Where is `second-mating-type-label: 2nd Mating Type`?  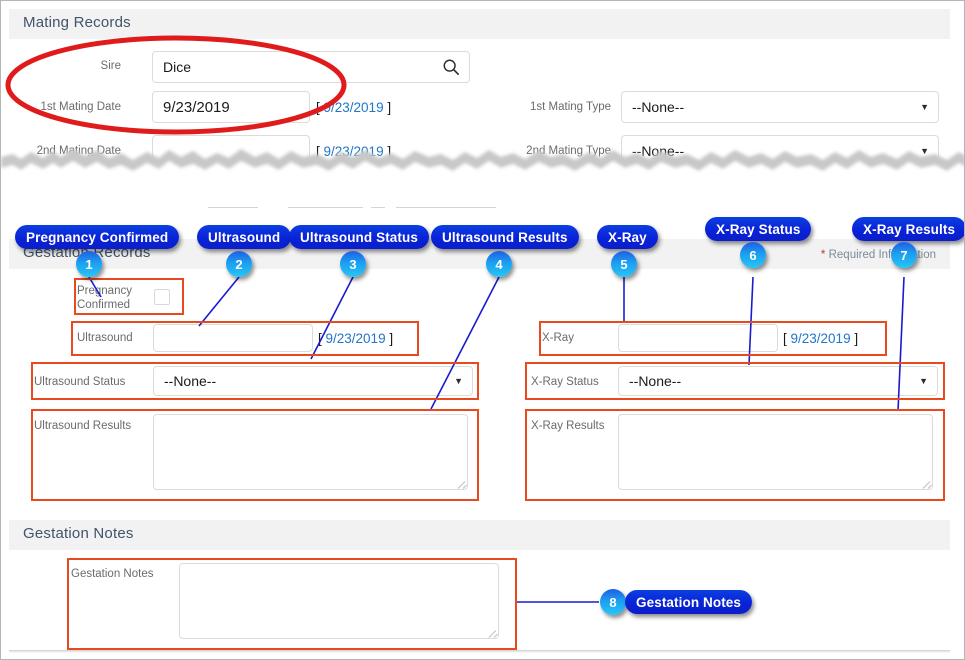 second-mating-type-label: 2nd Mating Type is located at coordinates (568, 151).